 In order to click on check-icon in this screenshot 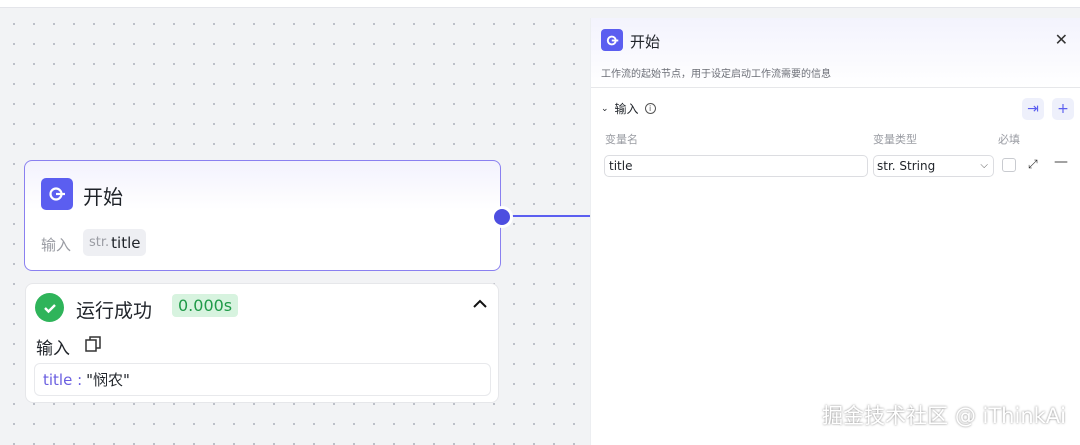, I will do `click(49, 307)`.